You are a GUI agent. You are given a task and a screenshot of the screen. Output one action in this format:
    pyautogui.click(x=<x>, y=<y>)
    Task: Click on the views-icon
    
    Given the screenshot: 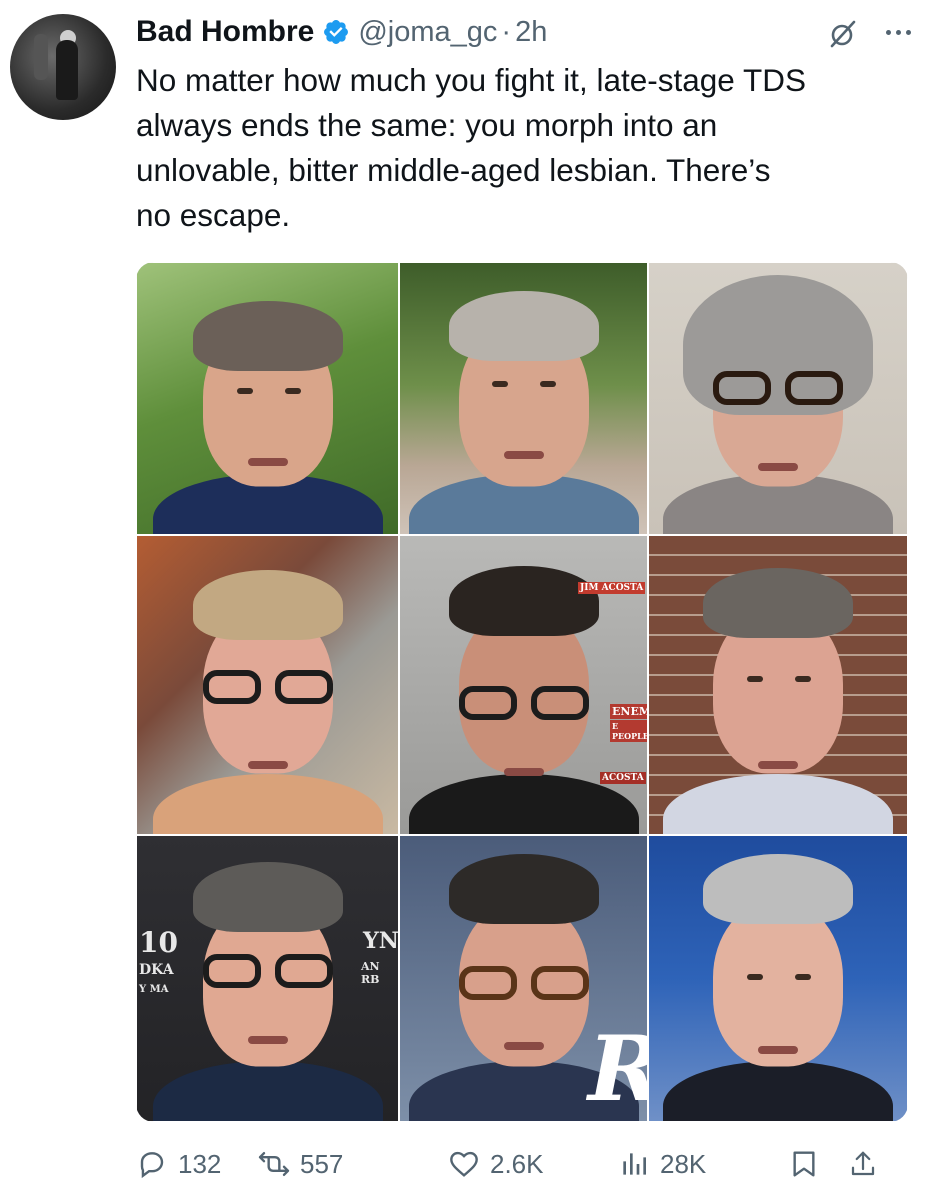 What is the action you would take?
    pyautogui.click(x=634, y=1164)
    